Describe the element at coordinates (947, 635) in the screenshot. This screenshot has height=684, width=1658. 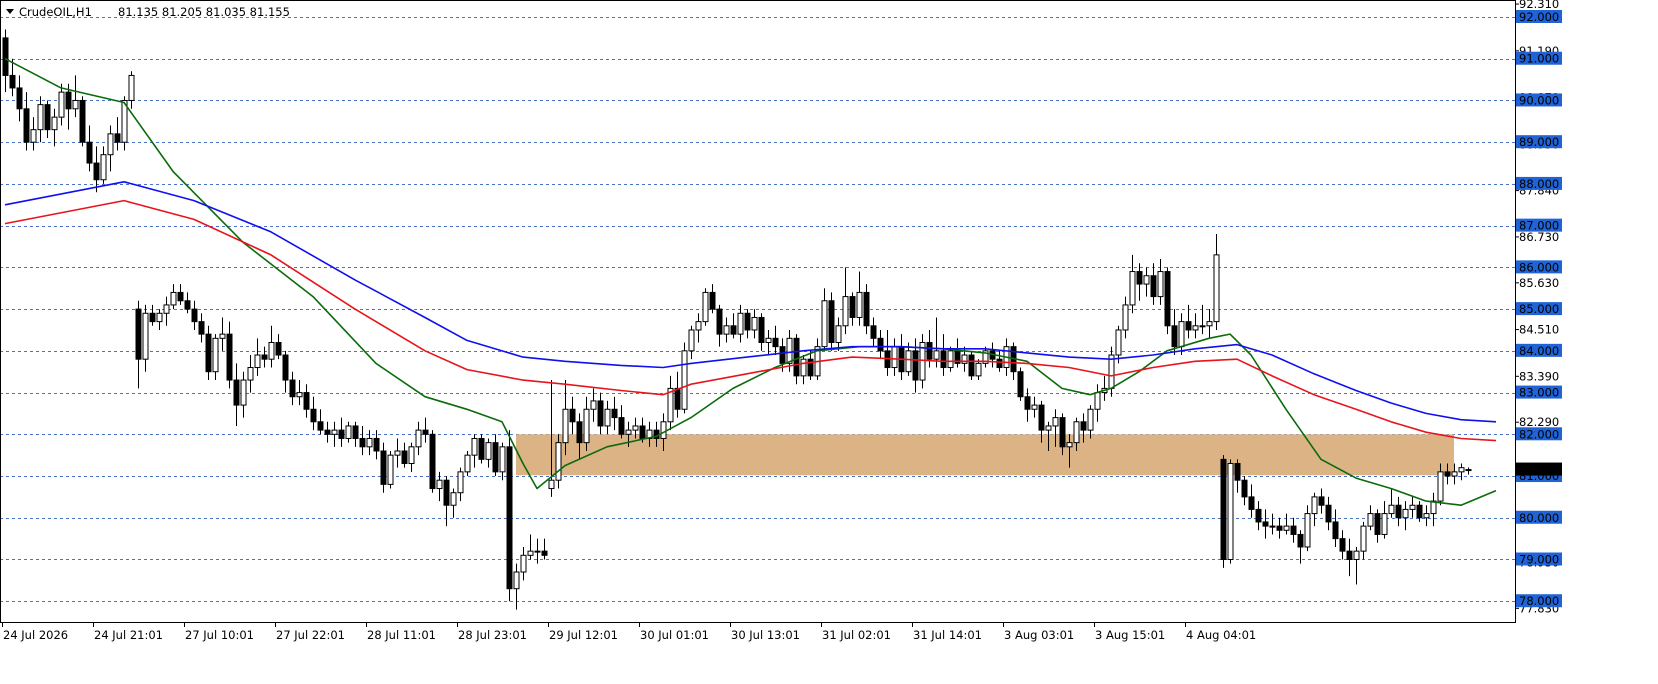
I see `x-tick-label: 31 Jul 14:01` at that location.